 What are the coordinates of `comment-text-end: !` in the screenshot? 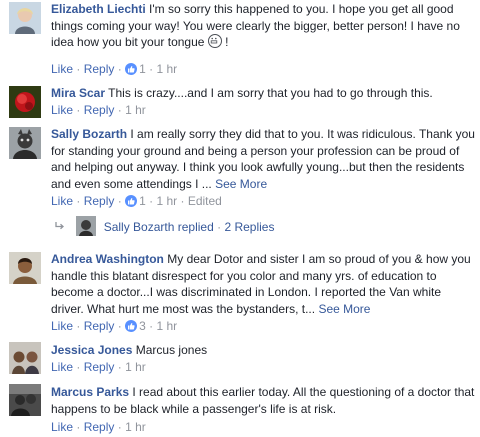 It's located at (225, 42).